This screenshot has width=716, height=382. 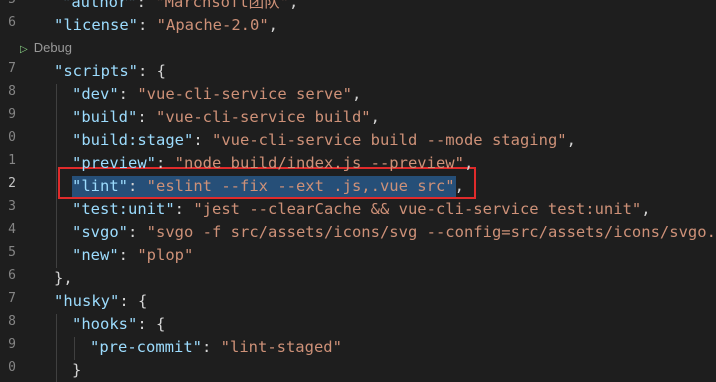 I want to click on line-number: 1, so click(x=12, y=160).